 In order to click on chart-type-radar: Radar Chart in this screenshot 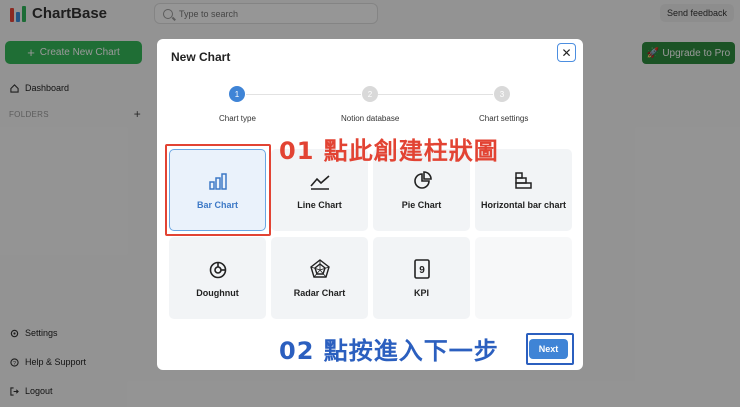, I will do `click(319, 278)`.